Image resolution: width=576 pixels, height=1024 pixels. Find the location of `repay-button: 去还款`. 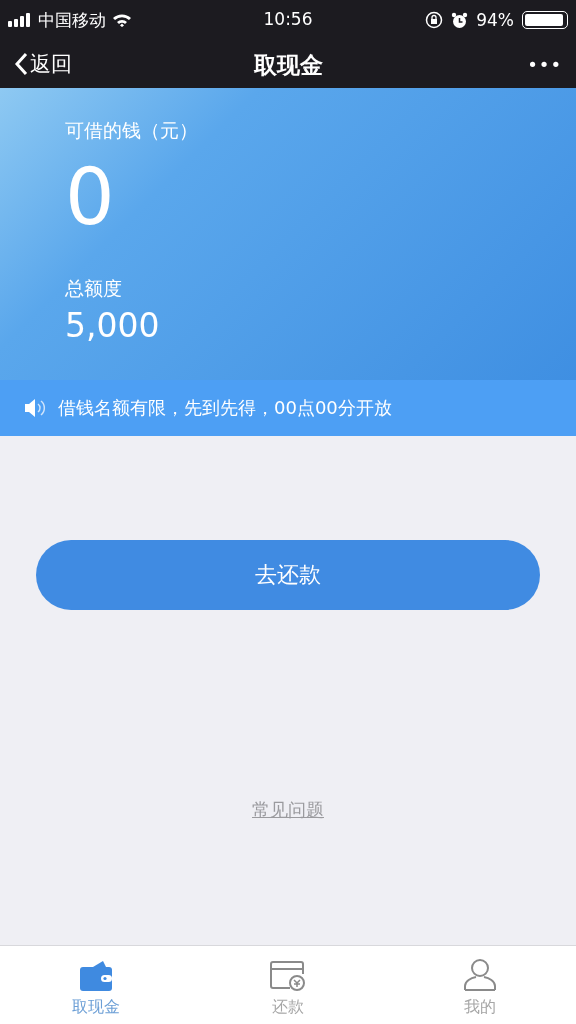

repay-button: 去还款 is located at coordinates (288, 575).